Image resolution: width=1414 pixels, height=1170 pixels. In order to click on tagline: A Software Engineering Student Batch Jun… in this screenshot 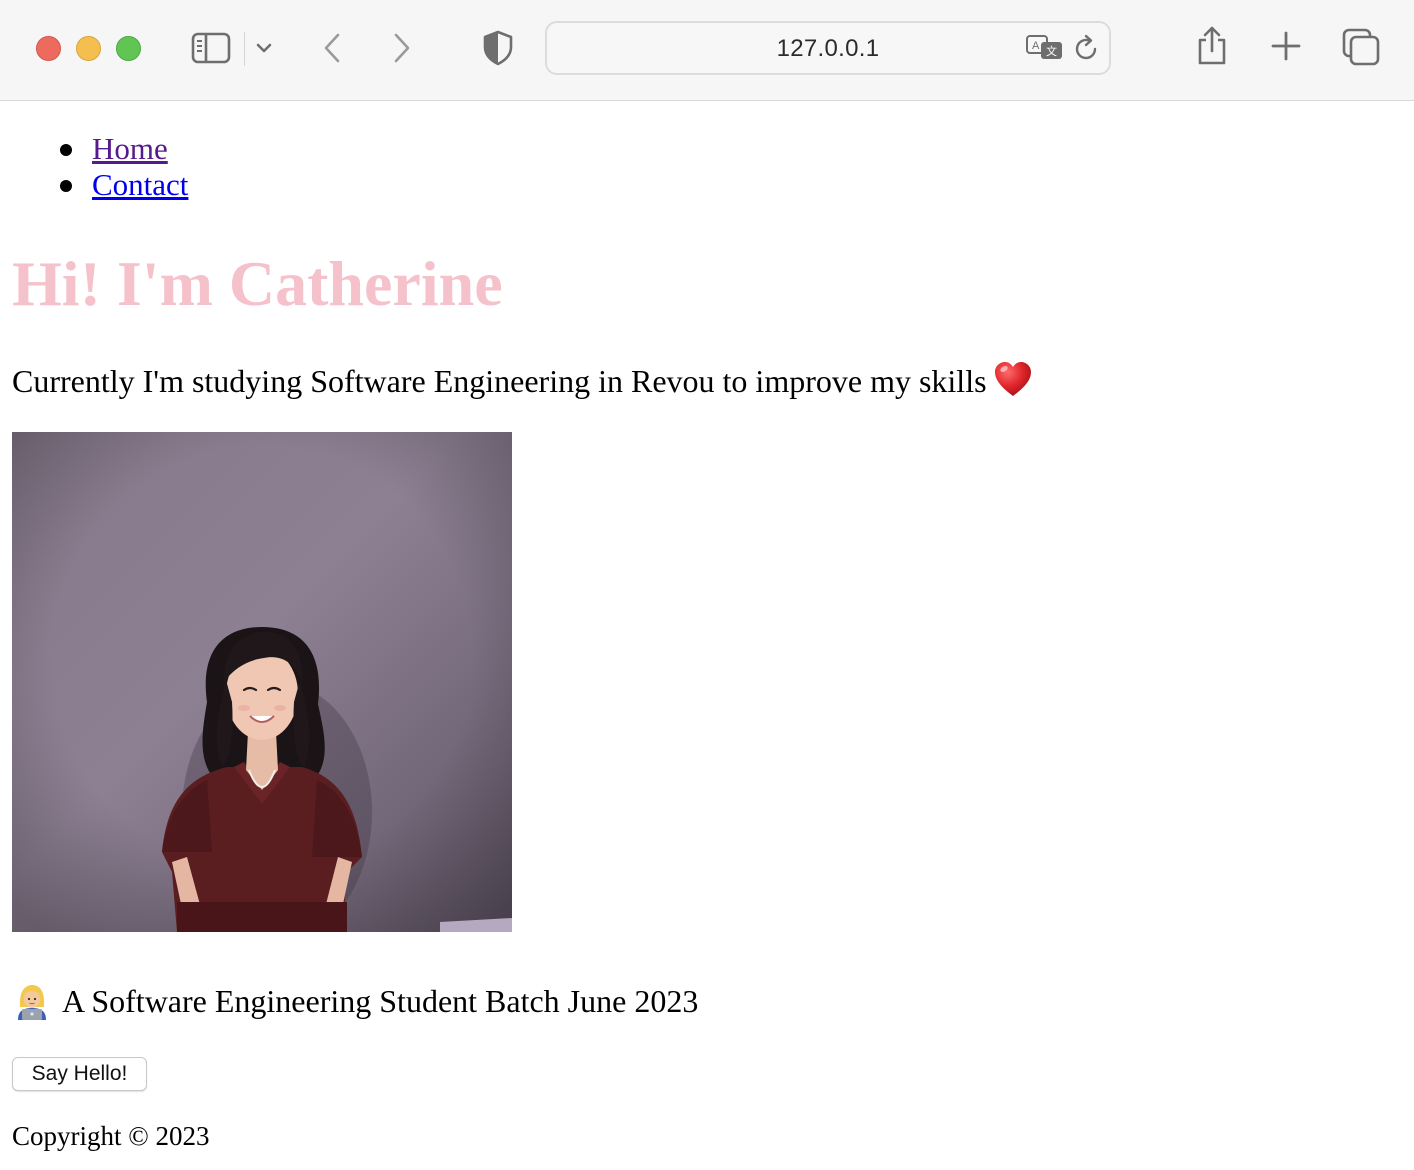, I will do `click(355, 1005)`.